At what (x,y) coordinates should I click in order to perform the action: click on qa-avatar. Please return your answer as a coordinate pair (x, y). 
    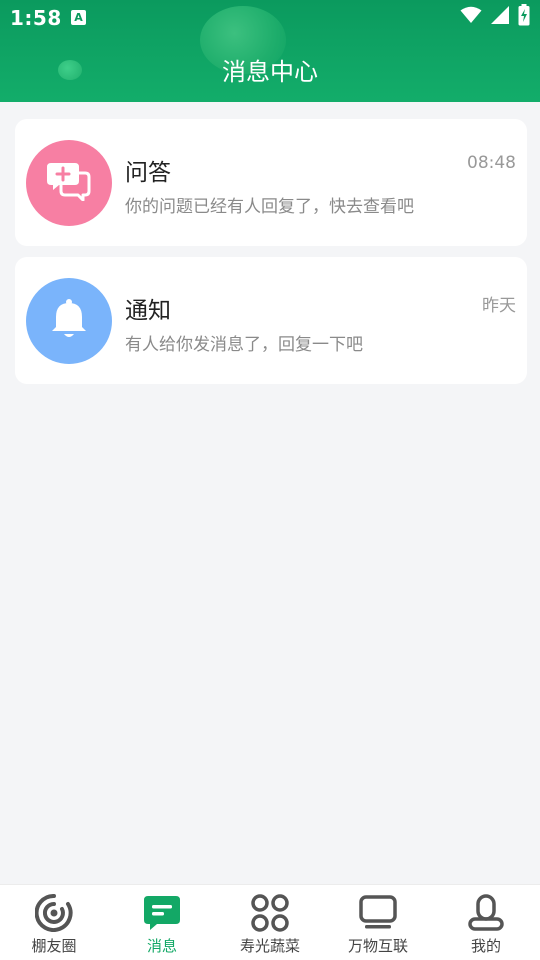
    Looking at the image, I should click on (69, 183).